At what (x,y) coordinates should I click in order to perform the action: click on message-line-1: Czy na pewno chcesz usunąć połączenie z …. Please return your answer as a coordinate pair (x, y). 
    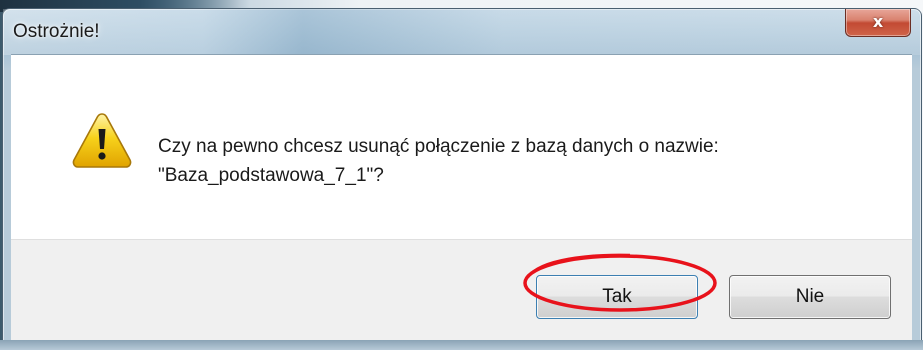
    Looking at the image, I should click on (438, 146).